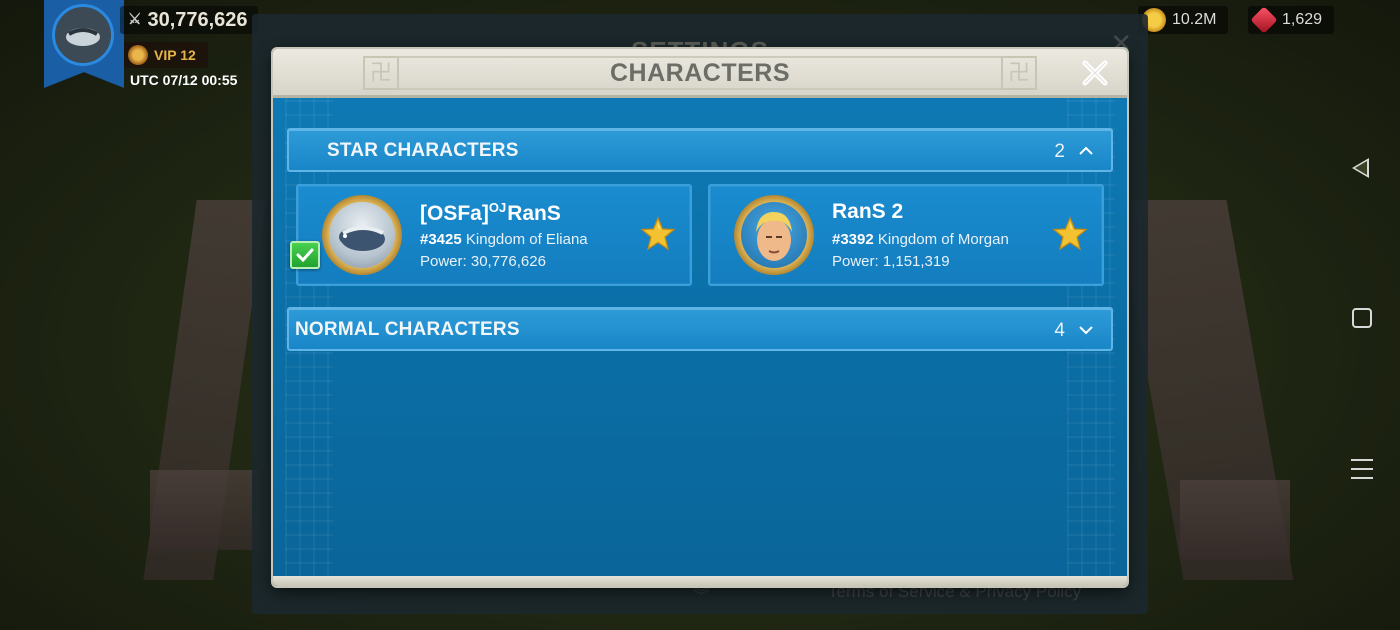 The height and width of the screenshot is (630, 1400). I want to click on section-label: NORMAL CHARACTERS, so click(407, 329).